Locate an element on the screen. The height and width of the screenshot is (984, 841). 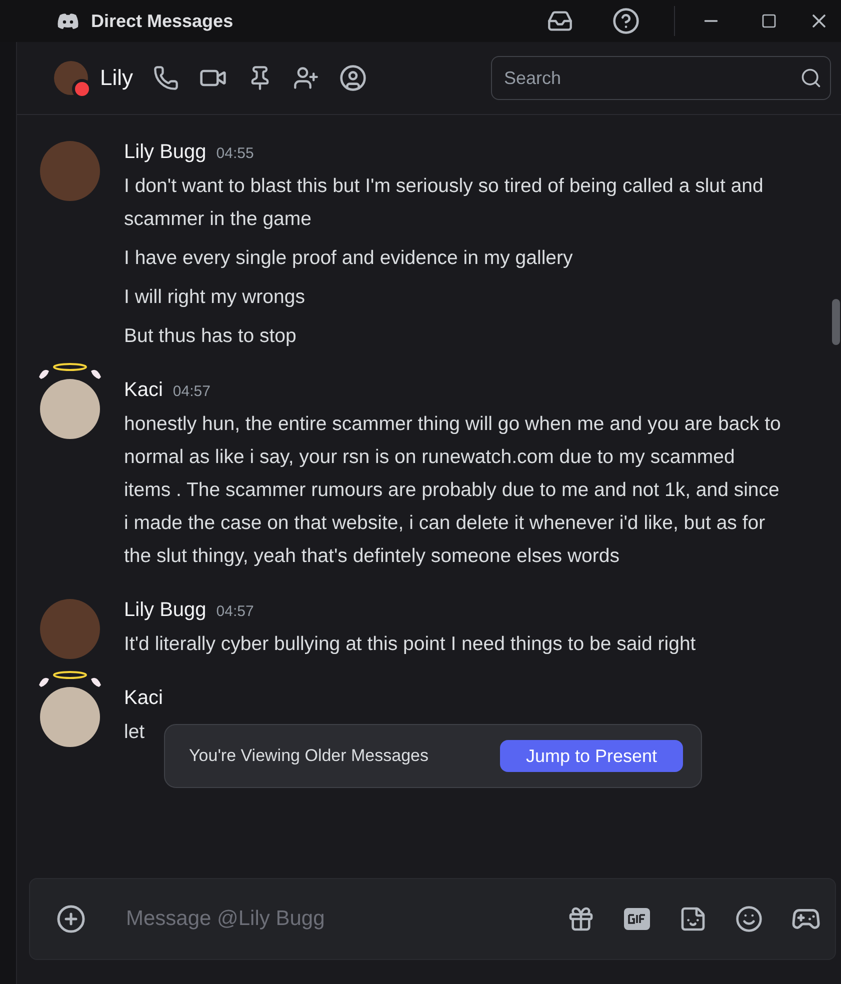
emoji-icon is located at coordinates (749, 919).